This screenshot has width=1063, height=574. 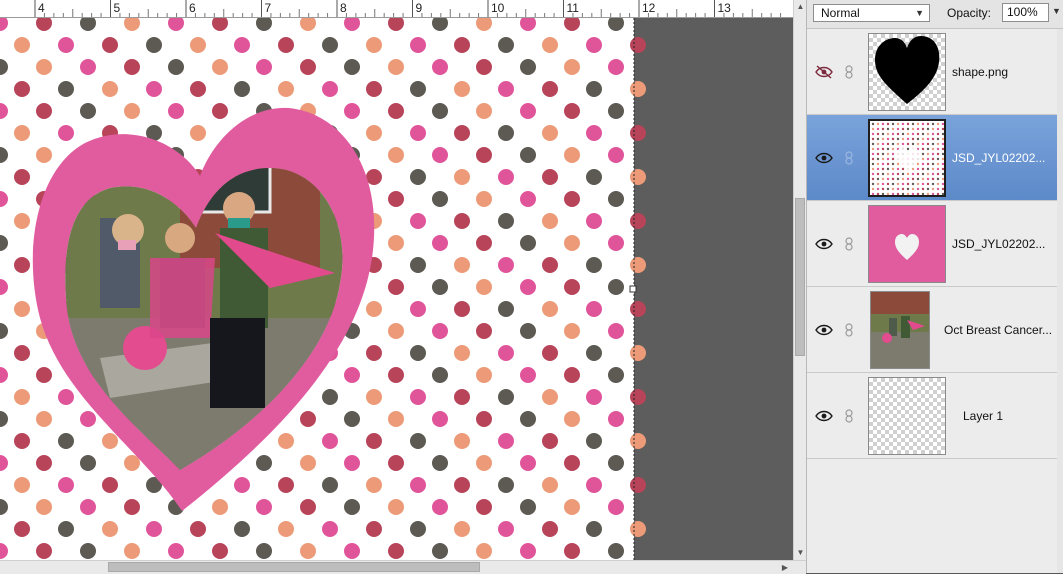 I want to click on chevron-down-icon: ▼, so click(x=919, y=13).